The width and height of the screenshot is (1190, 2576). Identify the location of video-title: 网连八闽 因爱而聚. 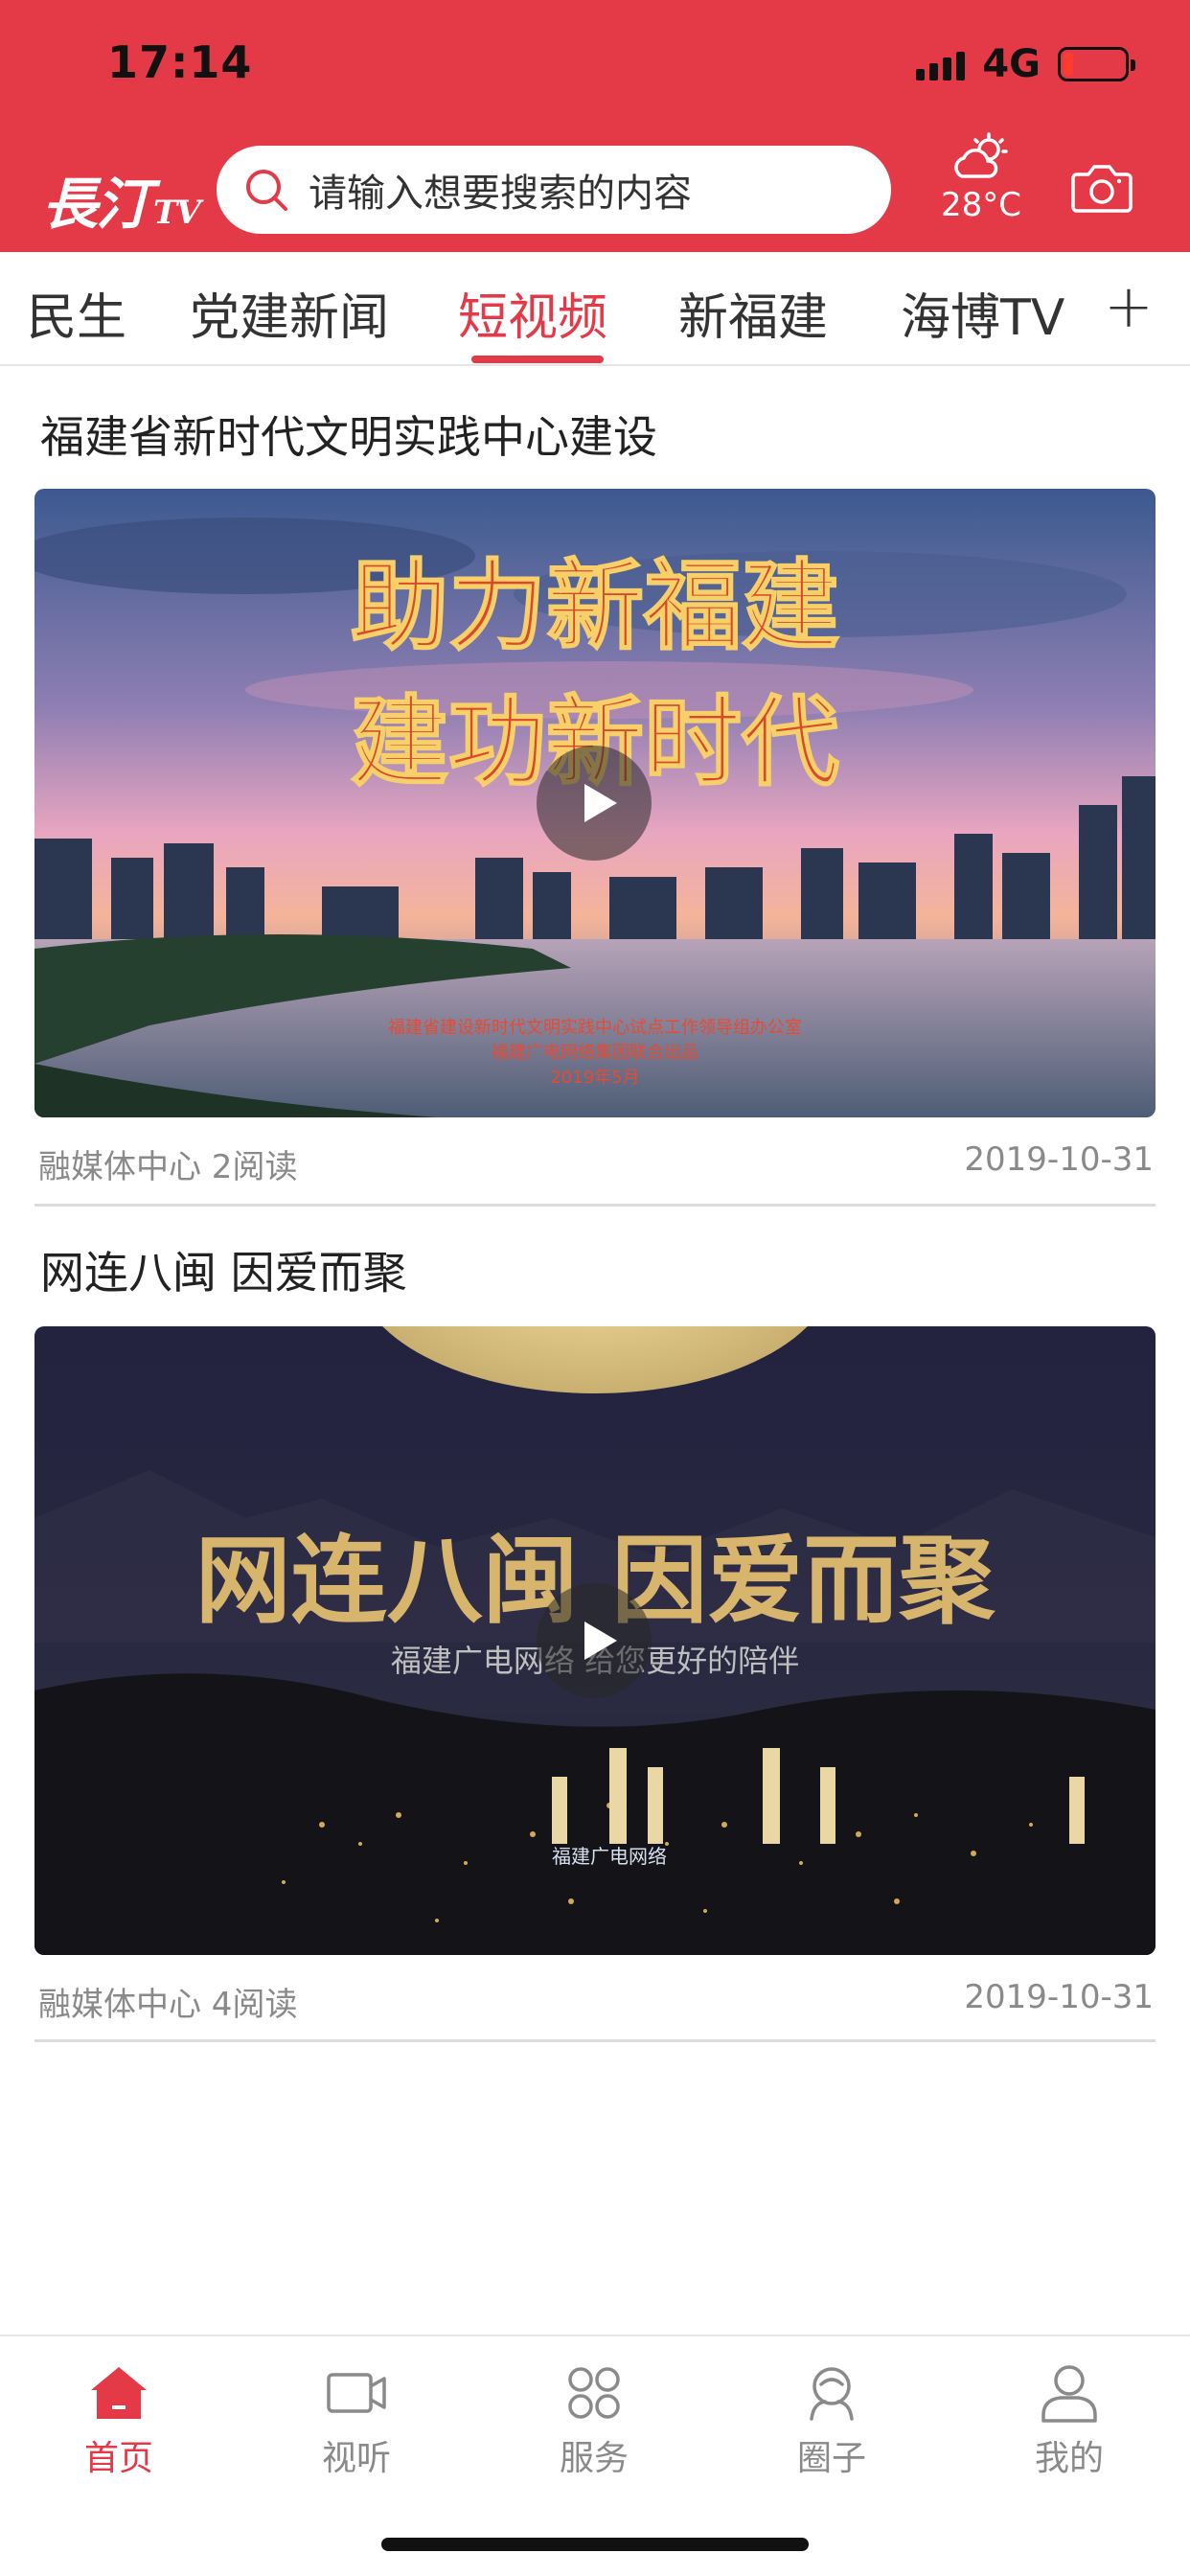
(224, 1269).